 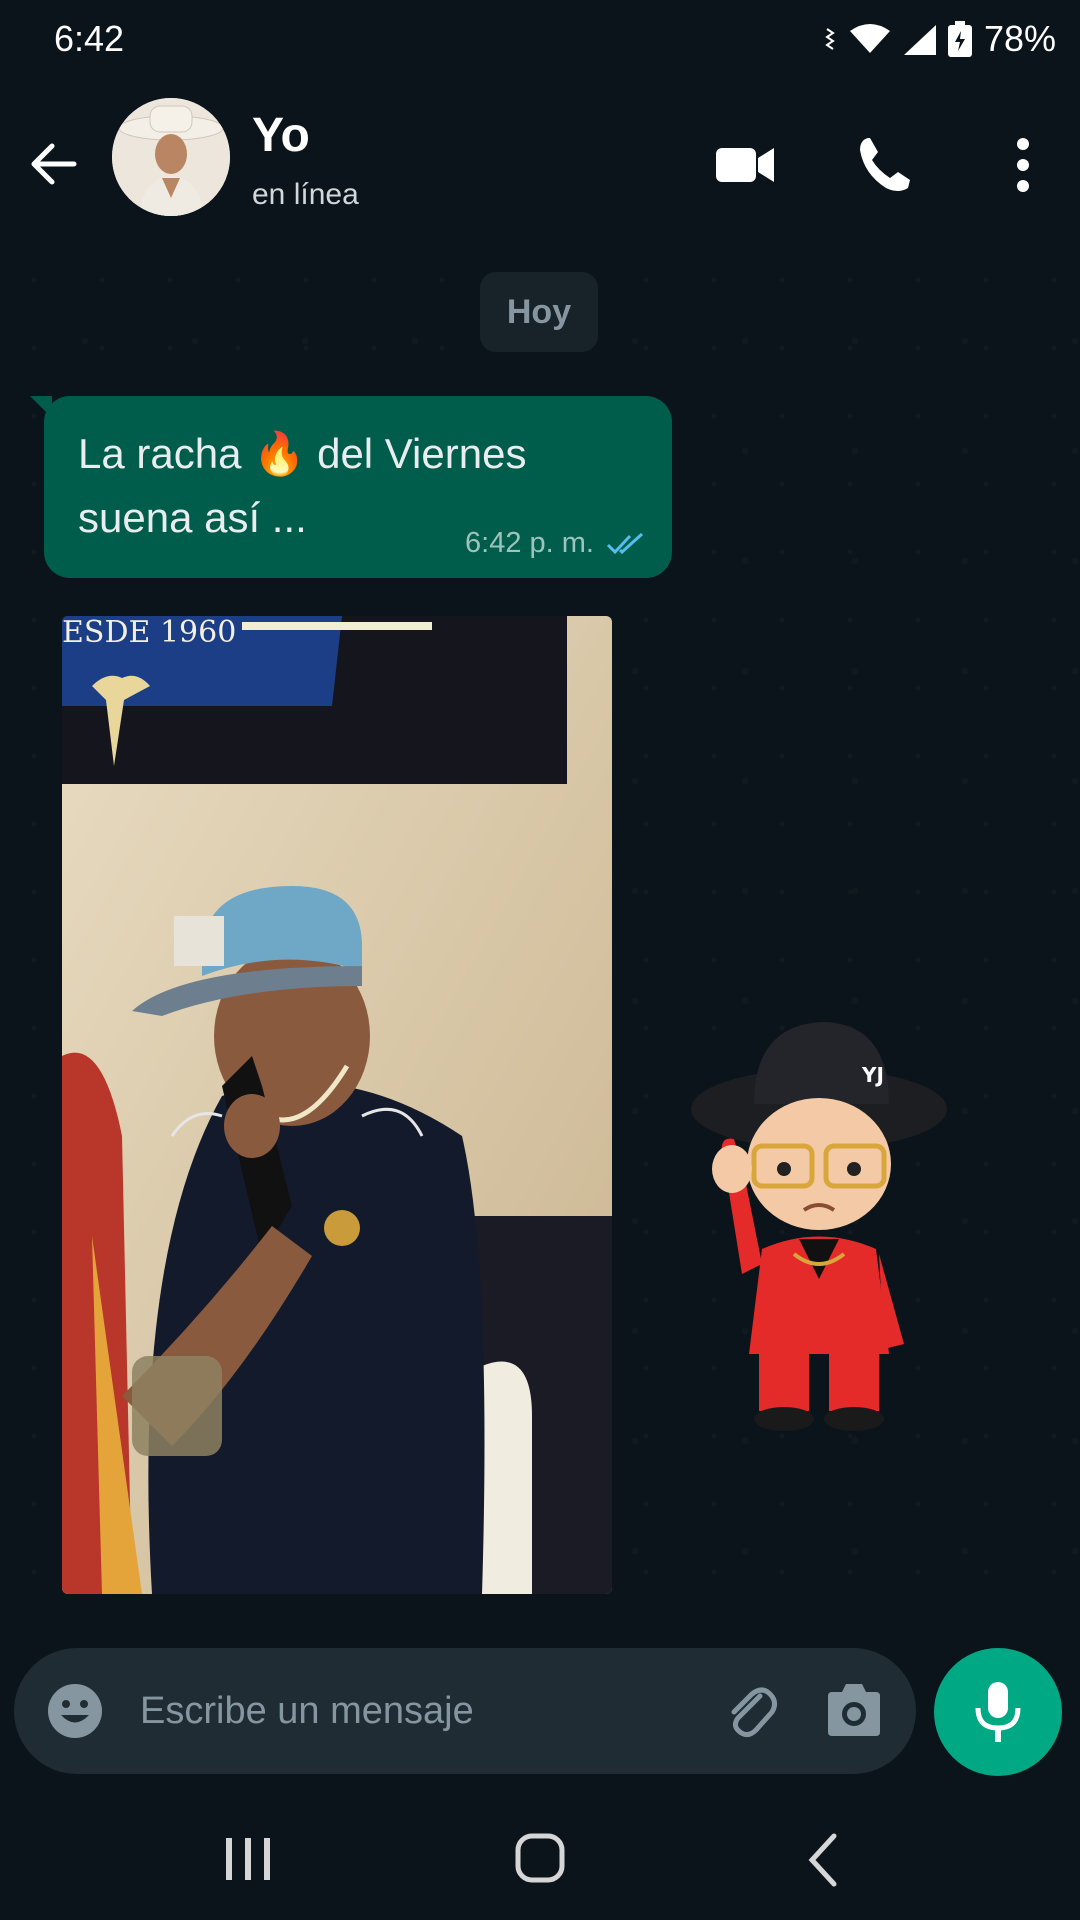 I want to click on contact-name: Yo, so click(x=281, y=135).